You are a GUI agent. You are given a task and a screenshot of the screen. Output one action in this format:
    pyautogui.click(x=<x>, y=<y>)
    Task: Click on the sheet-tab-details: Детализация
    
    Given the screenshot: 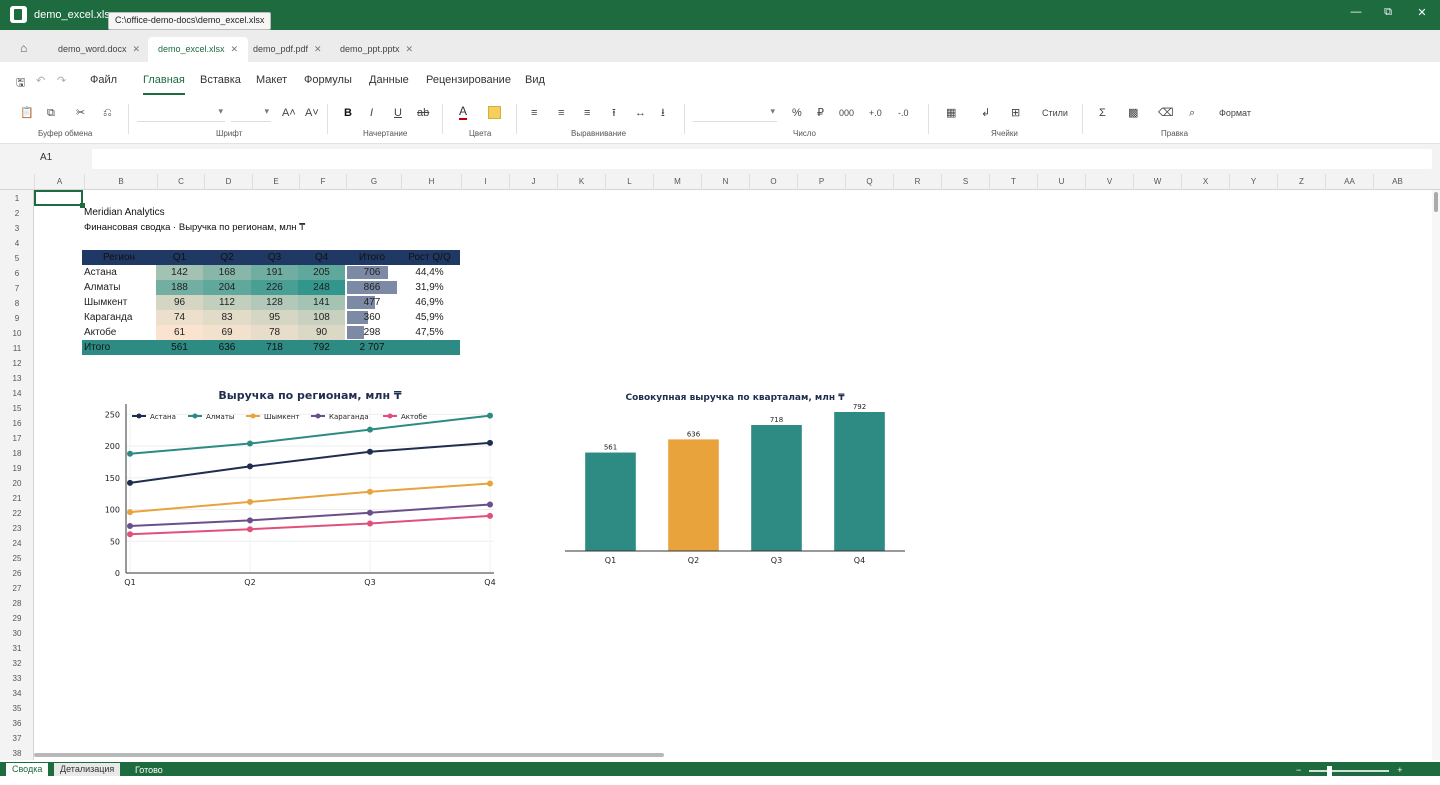 What is the action you would take?
    pyautogui.click(x=87, y=769)
    